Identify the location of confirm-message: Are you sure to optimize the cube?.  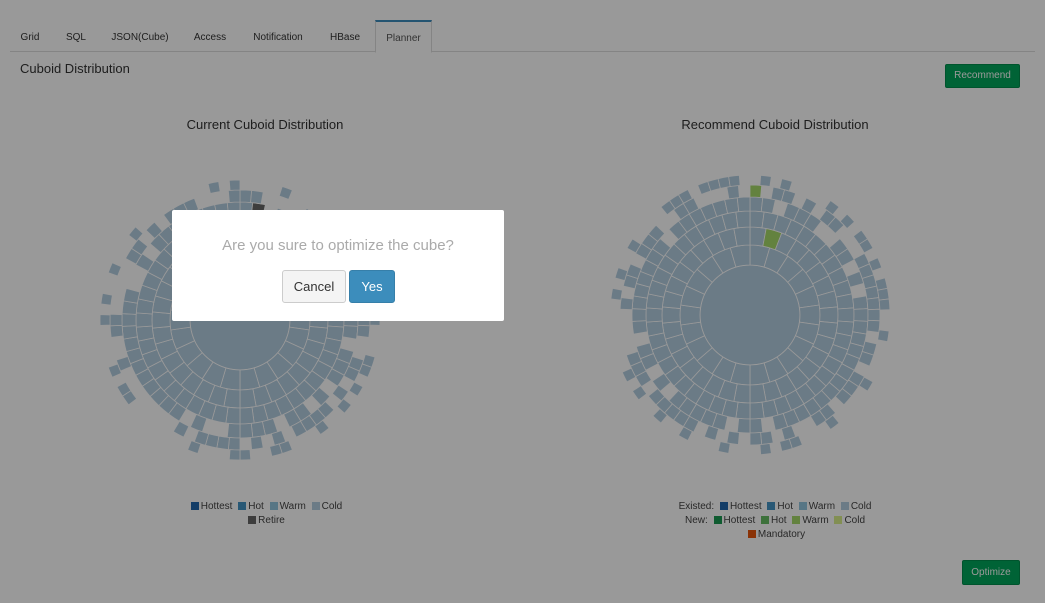
(338, 245).